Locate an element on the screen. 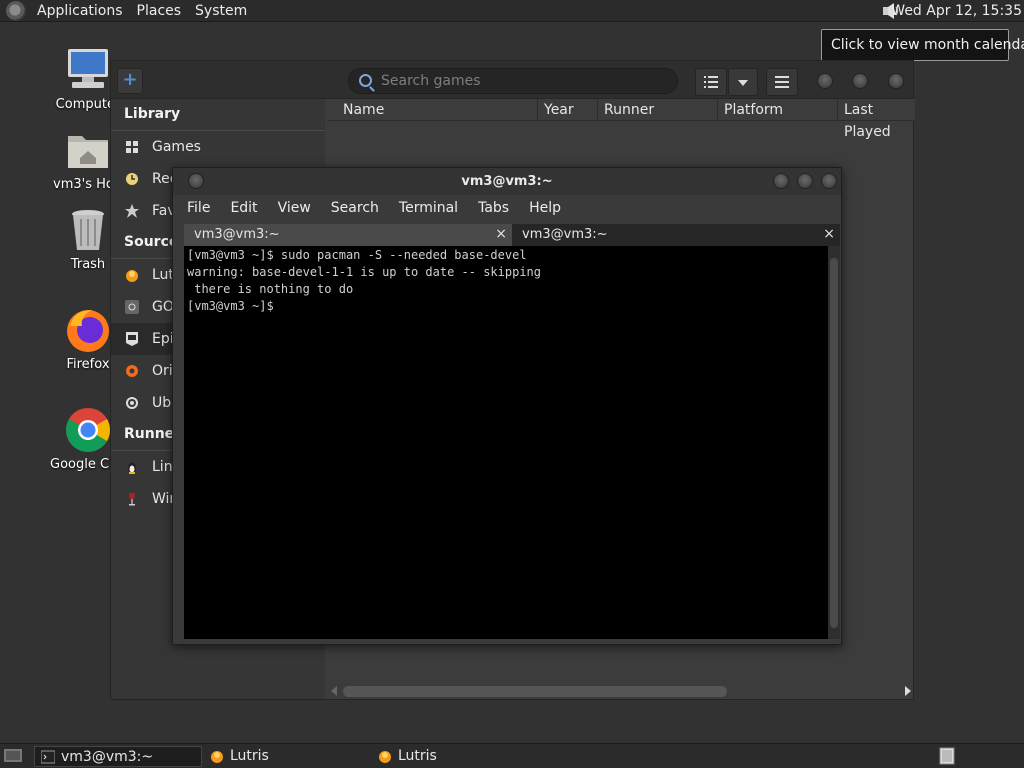 This screenshot has height=768, width=1024. sidebar-item-games: Games is located at coordinates (218, 147).